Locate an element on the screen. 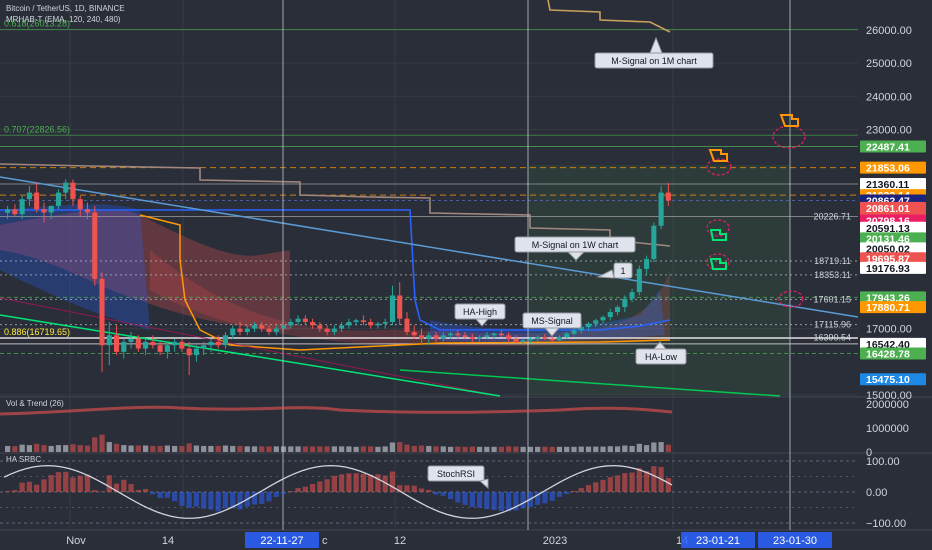  time-box-label-0: 22-11-27 is located at coordinates (281, 541).